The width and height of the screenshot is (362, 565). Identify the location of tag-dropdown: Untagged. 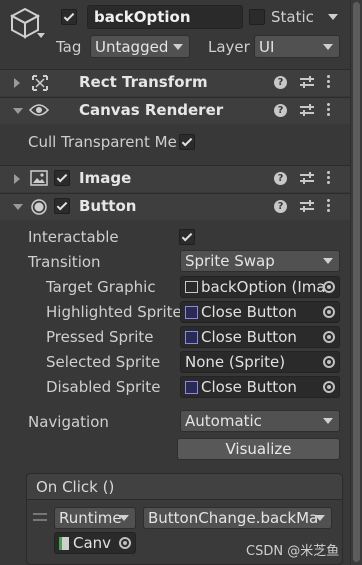
(140, 46).